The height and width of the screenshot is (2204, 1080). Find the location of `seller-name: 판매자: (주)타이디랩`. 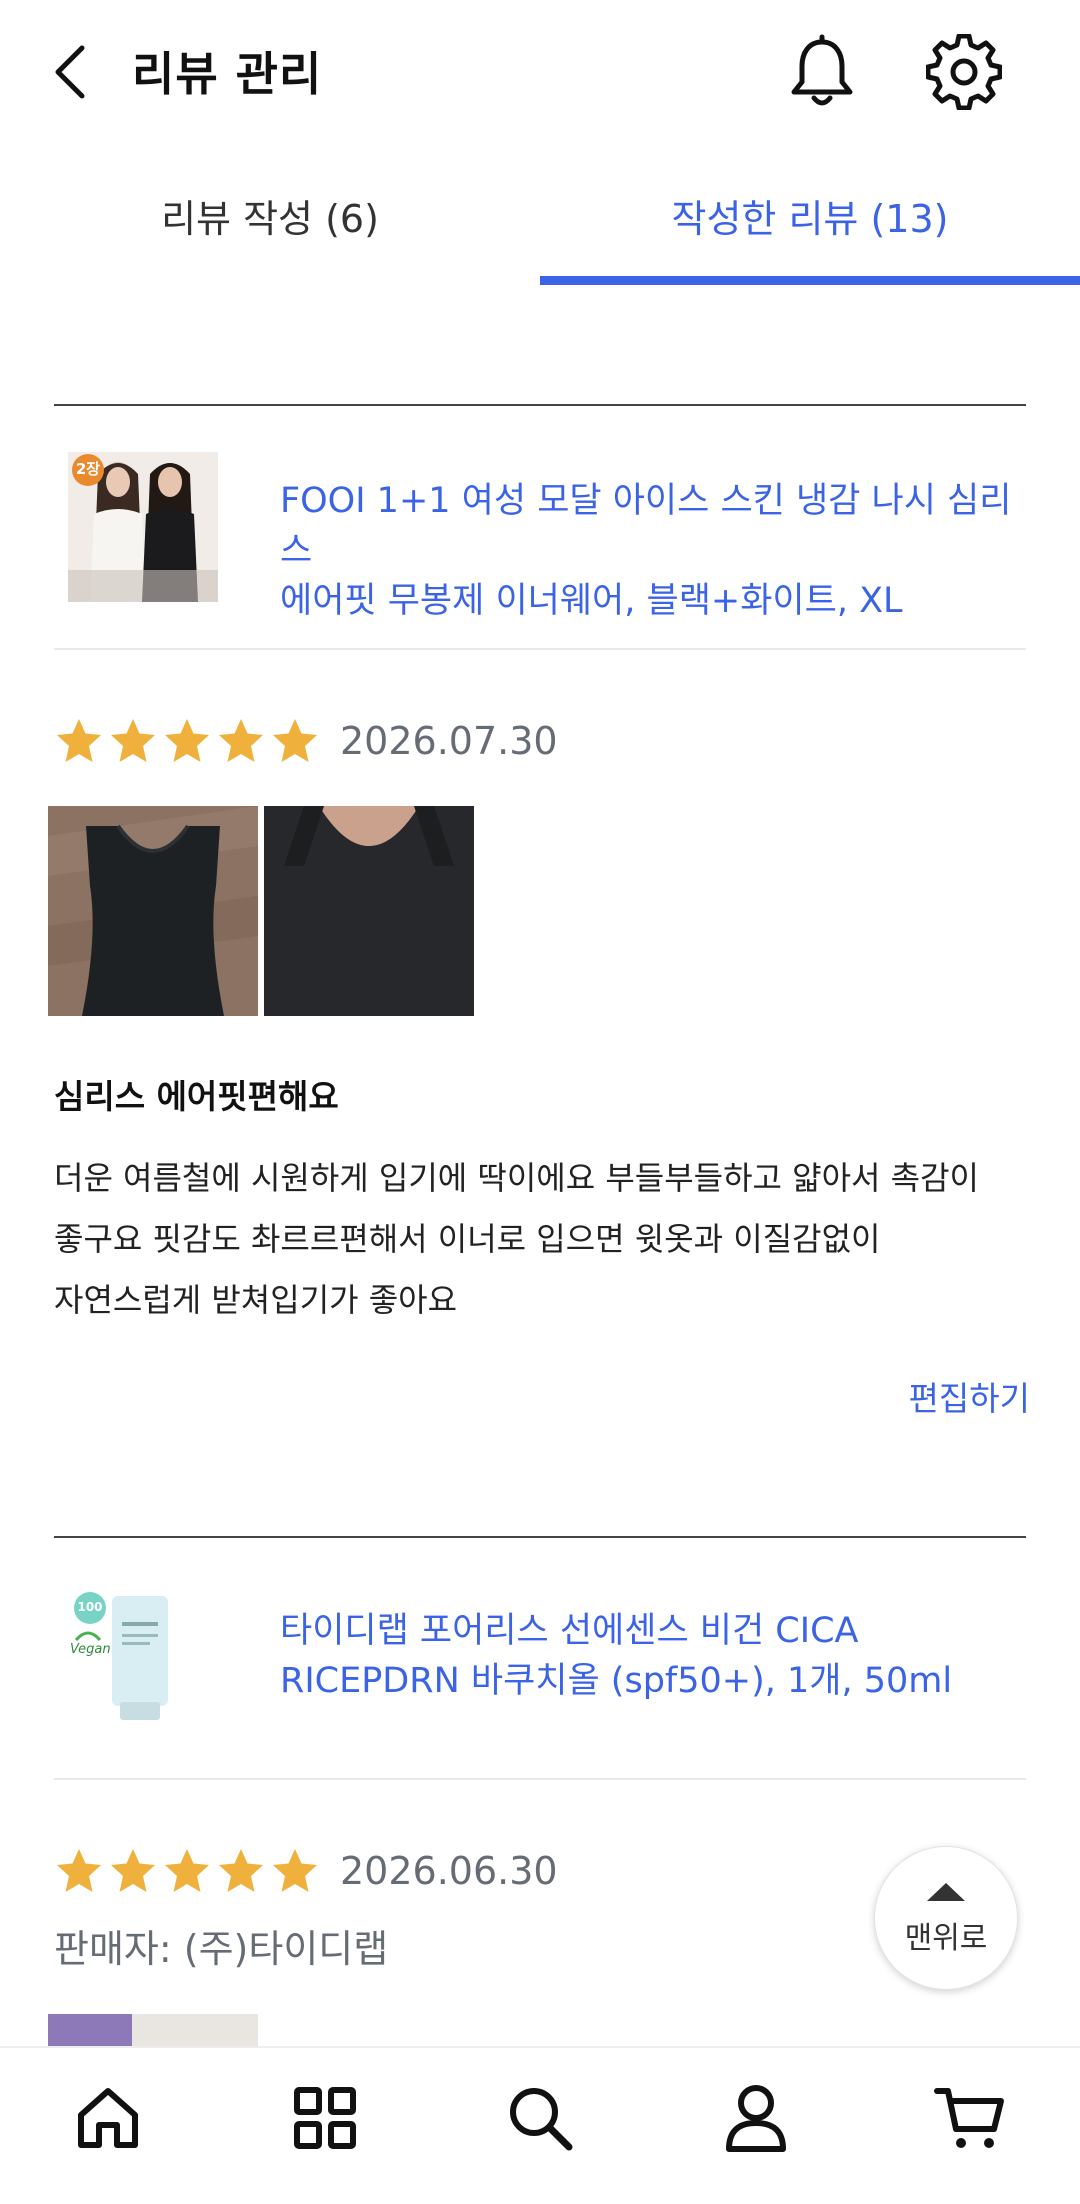

seller-name: 판매자: (주)타이디랩 is located at coordinates (221, 1949).